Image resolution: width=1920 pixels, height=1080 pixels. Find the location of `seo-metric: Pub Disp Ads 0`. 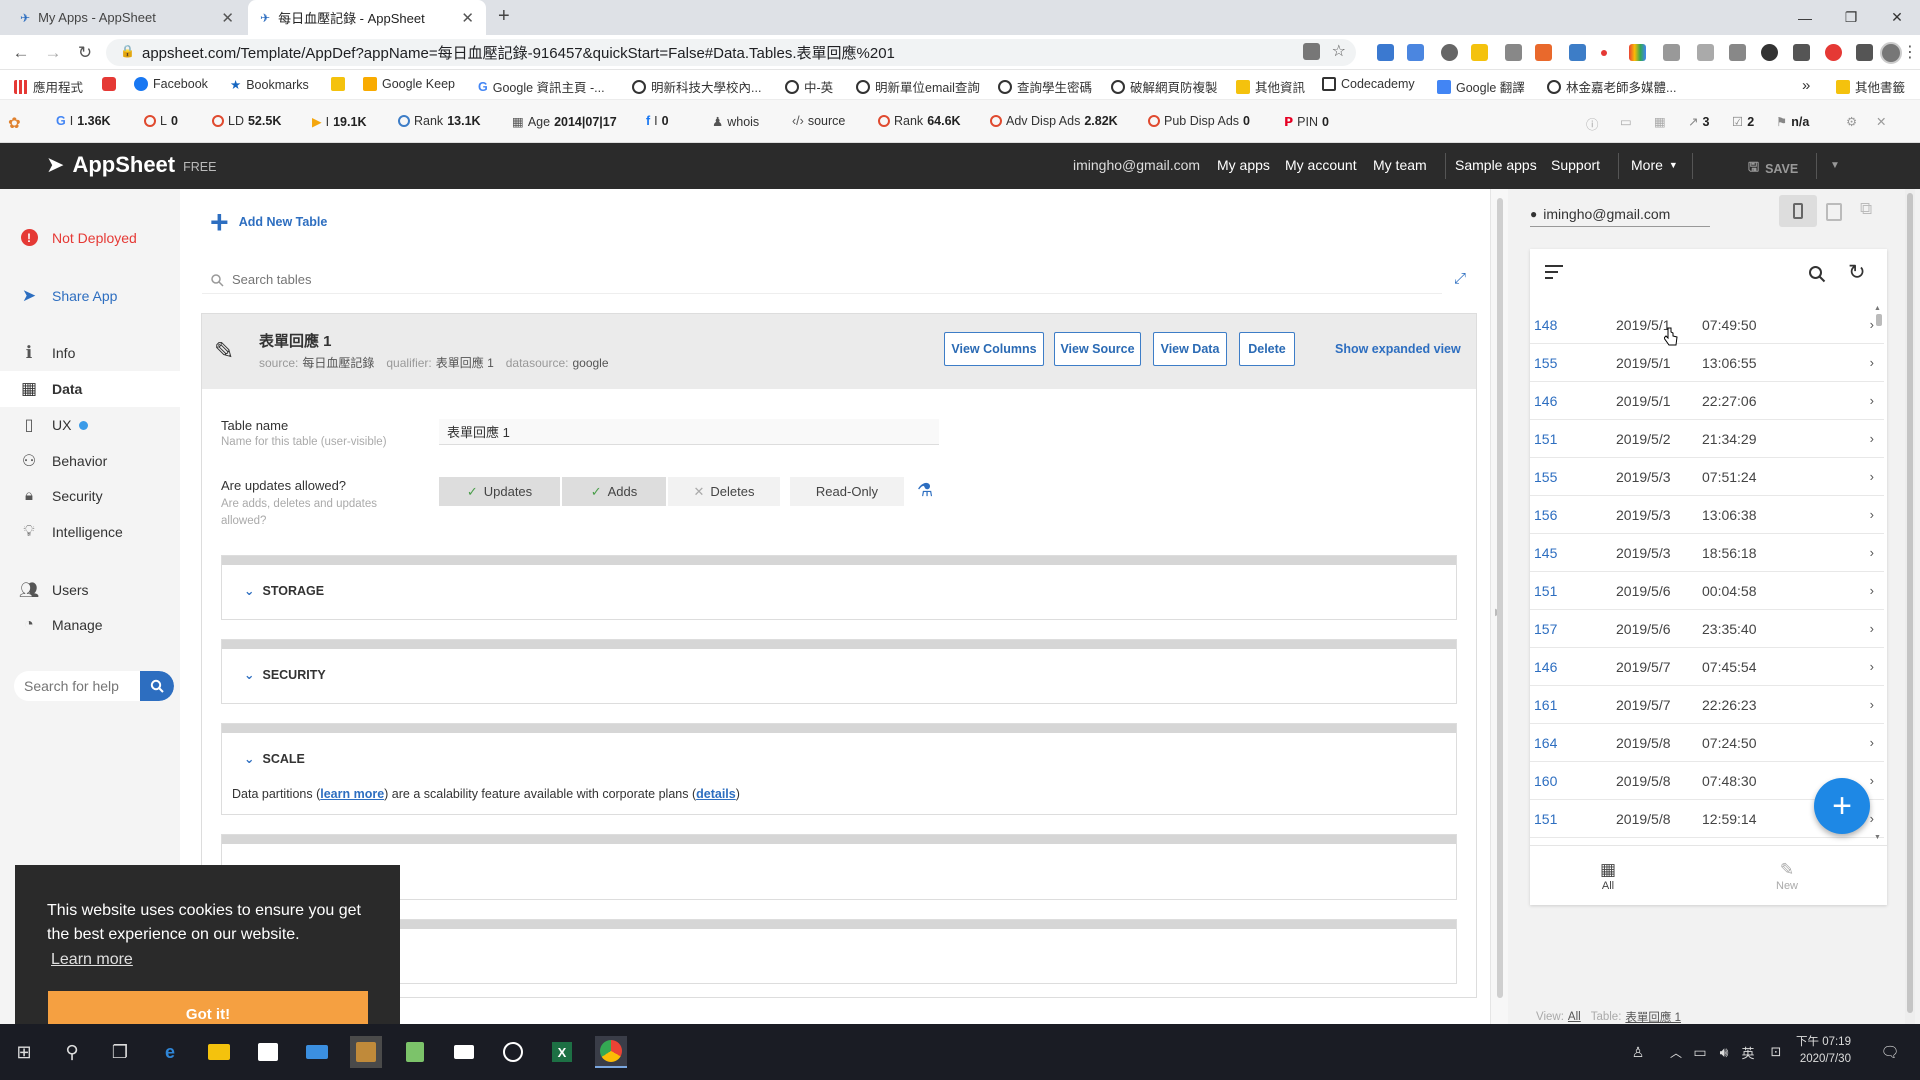

seo-metric: Pub Disp Ads 0 is located at coordinates (1199, 121).